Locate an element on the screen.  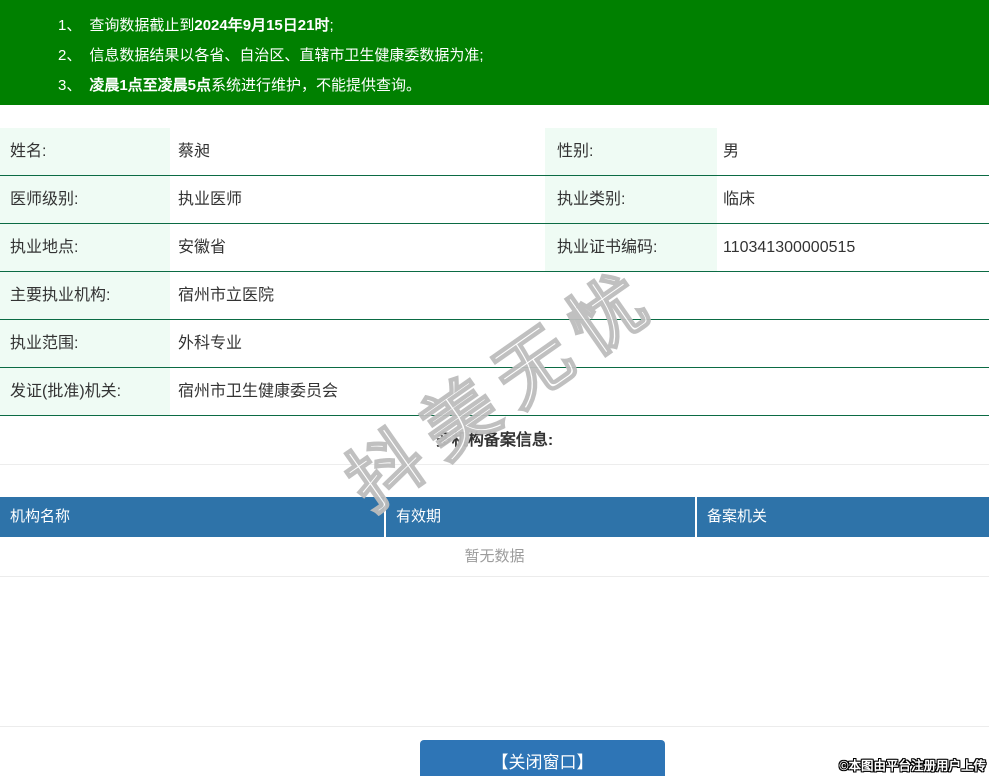
practice-scope-value: 外科专业 is located at coordinates (210, 343).